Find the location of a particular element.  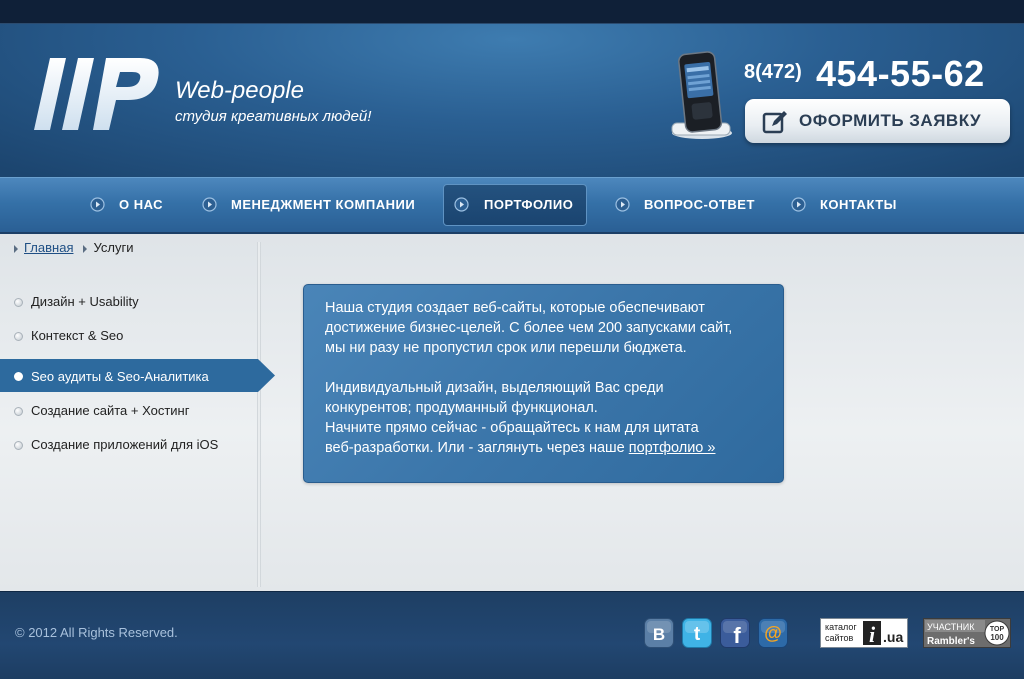

rambler-badge-top: TOP is located at coordinates (997, 629).